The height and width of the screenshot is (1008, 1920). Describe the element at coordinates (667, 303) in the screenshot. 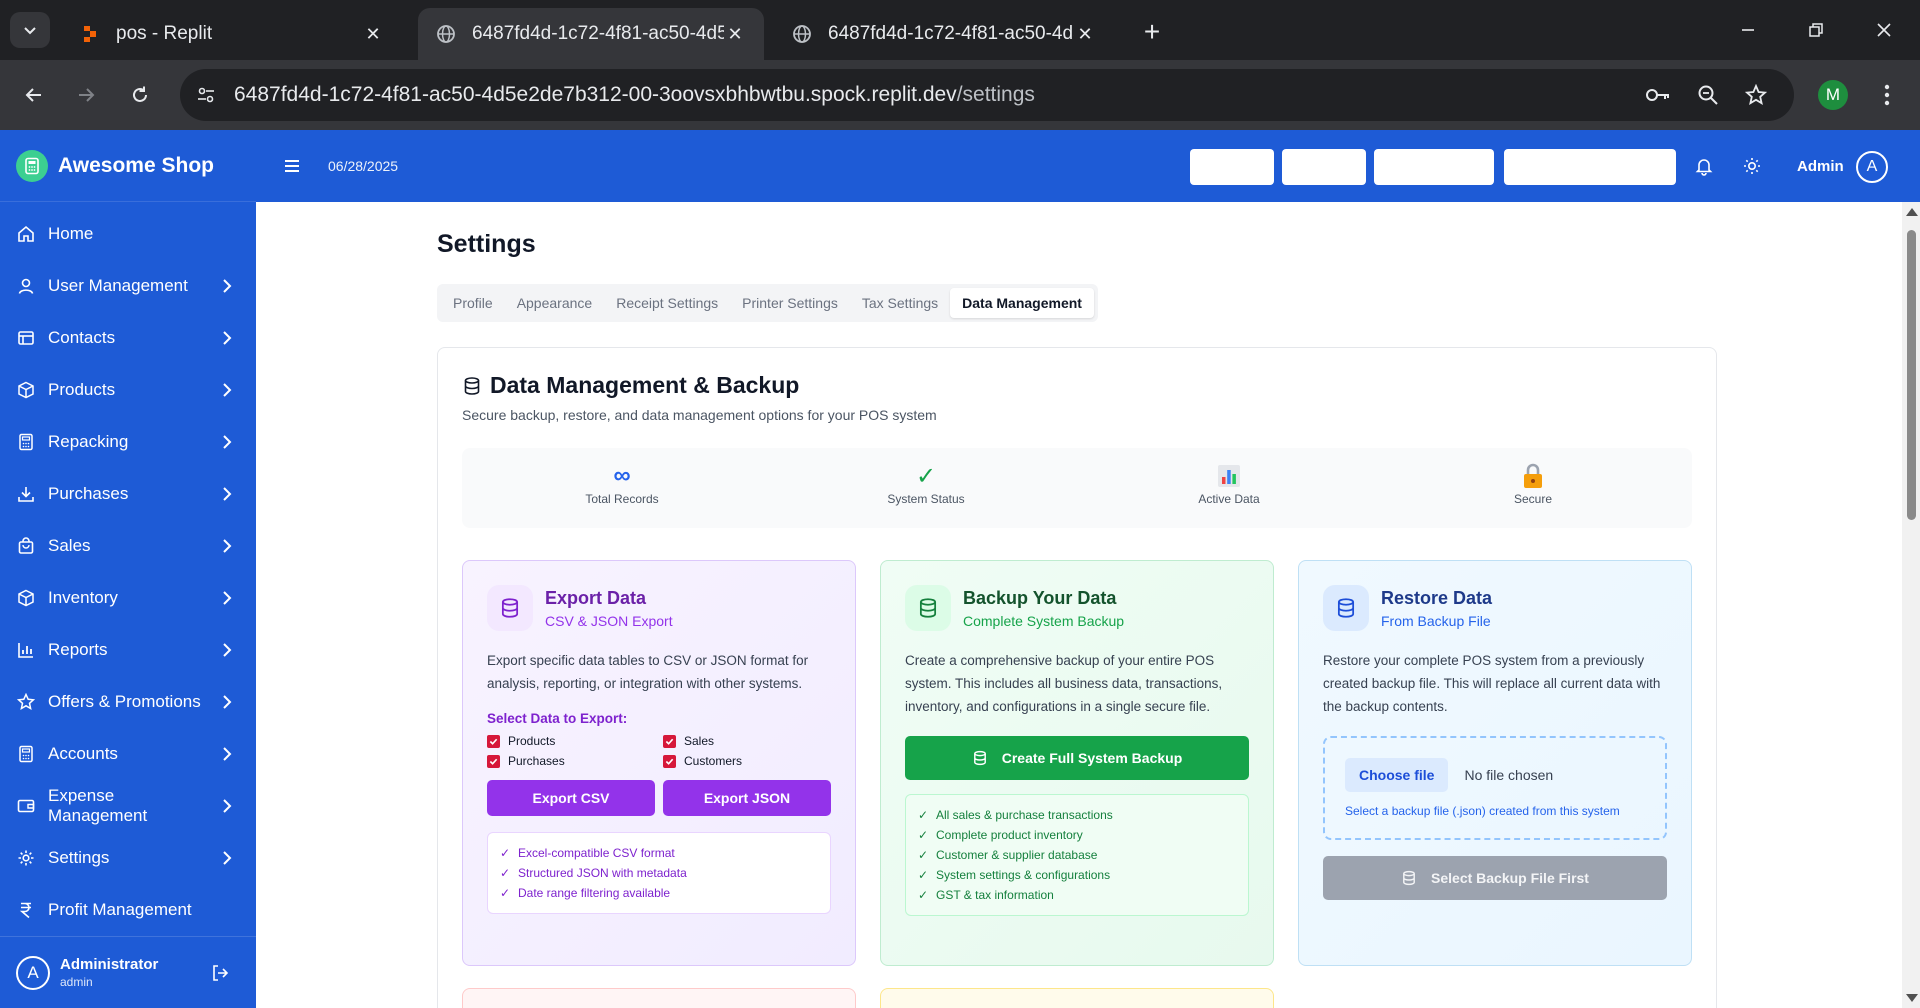

I see `tab-receipt-settings: Receipt Settings` at that location.